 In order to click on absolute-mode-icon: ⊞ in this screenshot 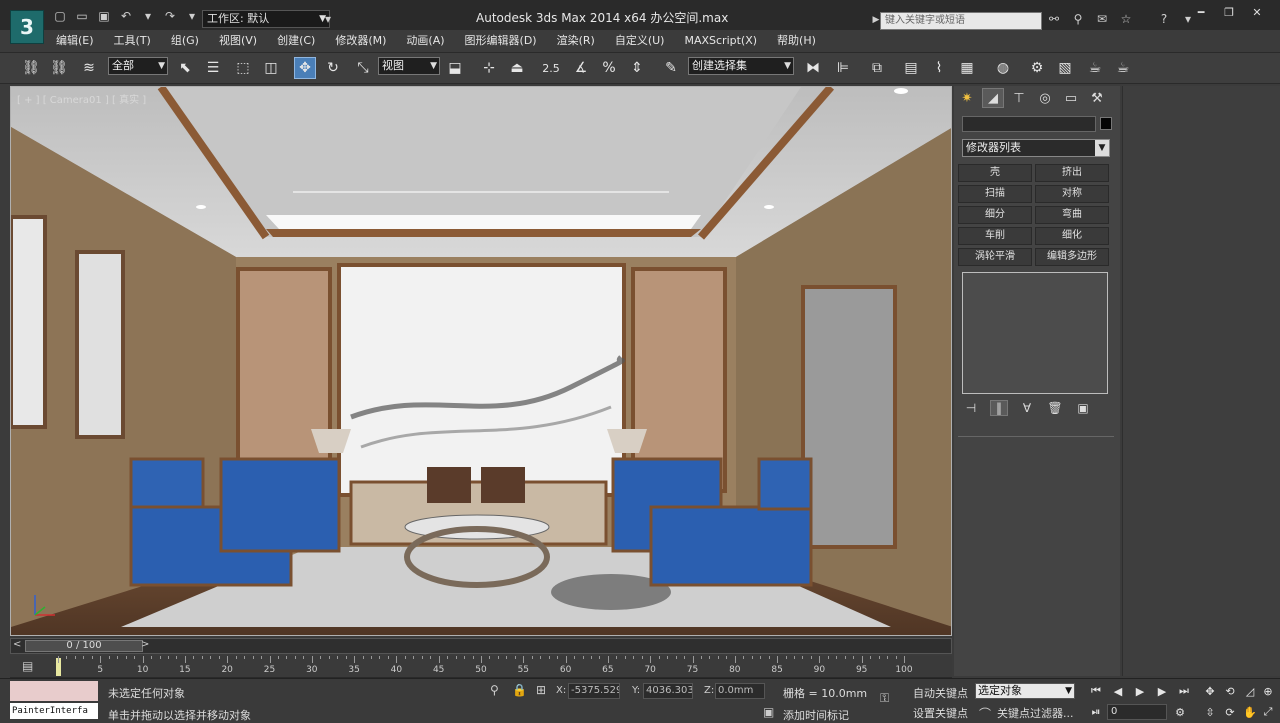, I will do `click(541, 690)`.